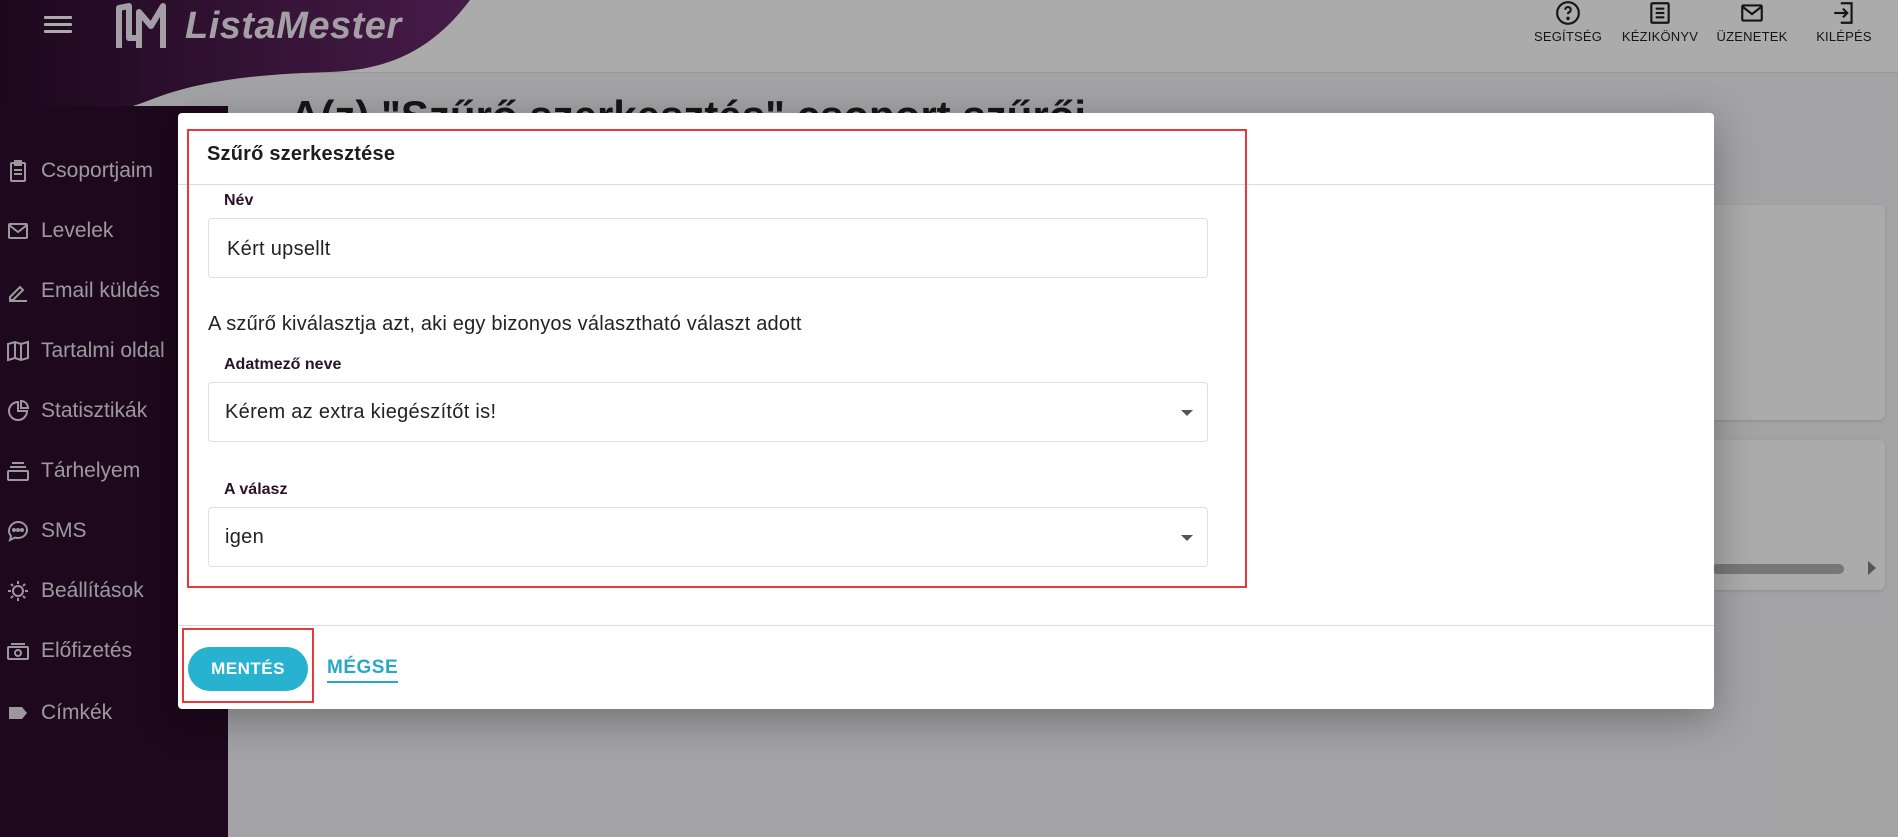  I want to click on background-scrollbar, so click(1778, 569).